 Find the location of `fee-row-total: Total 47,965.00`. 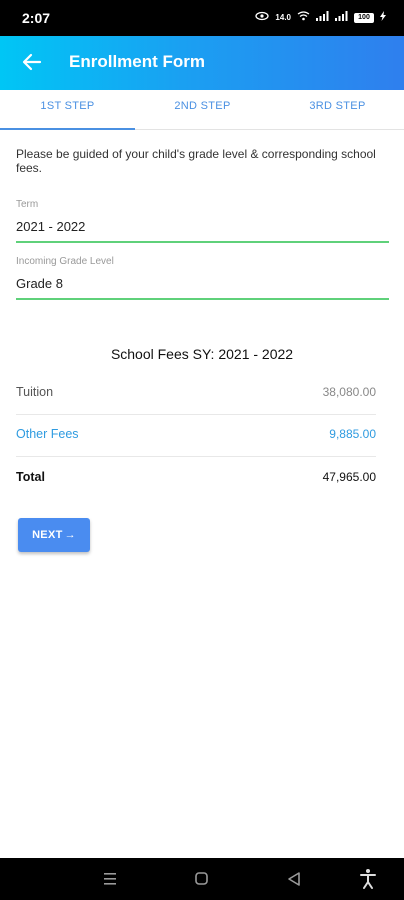

fee-row-total: Total 47,965.00 is located at coordinates (196, 478).